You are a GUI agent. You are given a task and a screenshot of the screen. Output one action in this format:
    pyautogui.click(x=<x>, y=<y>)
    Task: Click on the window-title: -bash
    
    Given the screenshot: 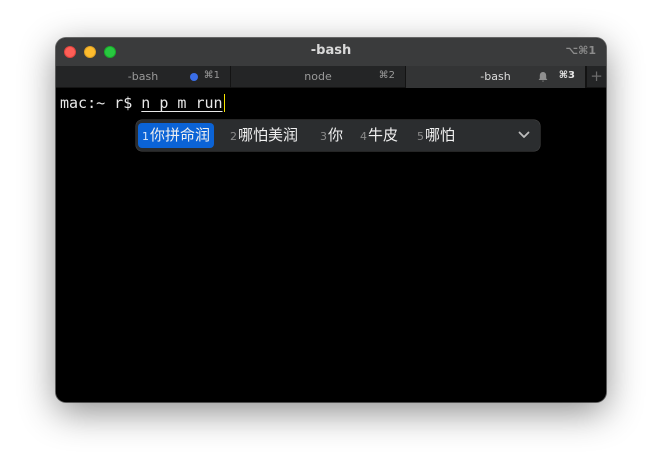 What is the action you would take?
    pyautogui.click(x=331, y=50)
    